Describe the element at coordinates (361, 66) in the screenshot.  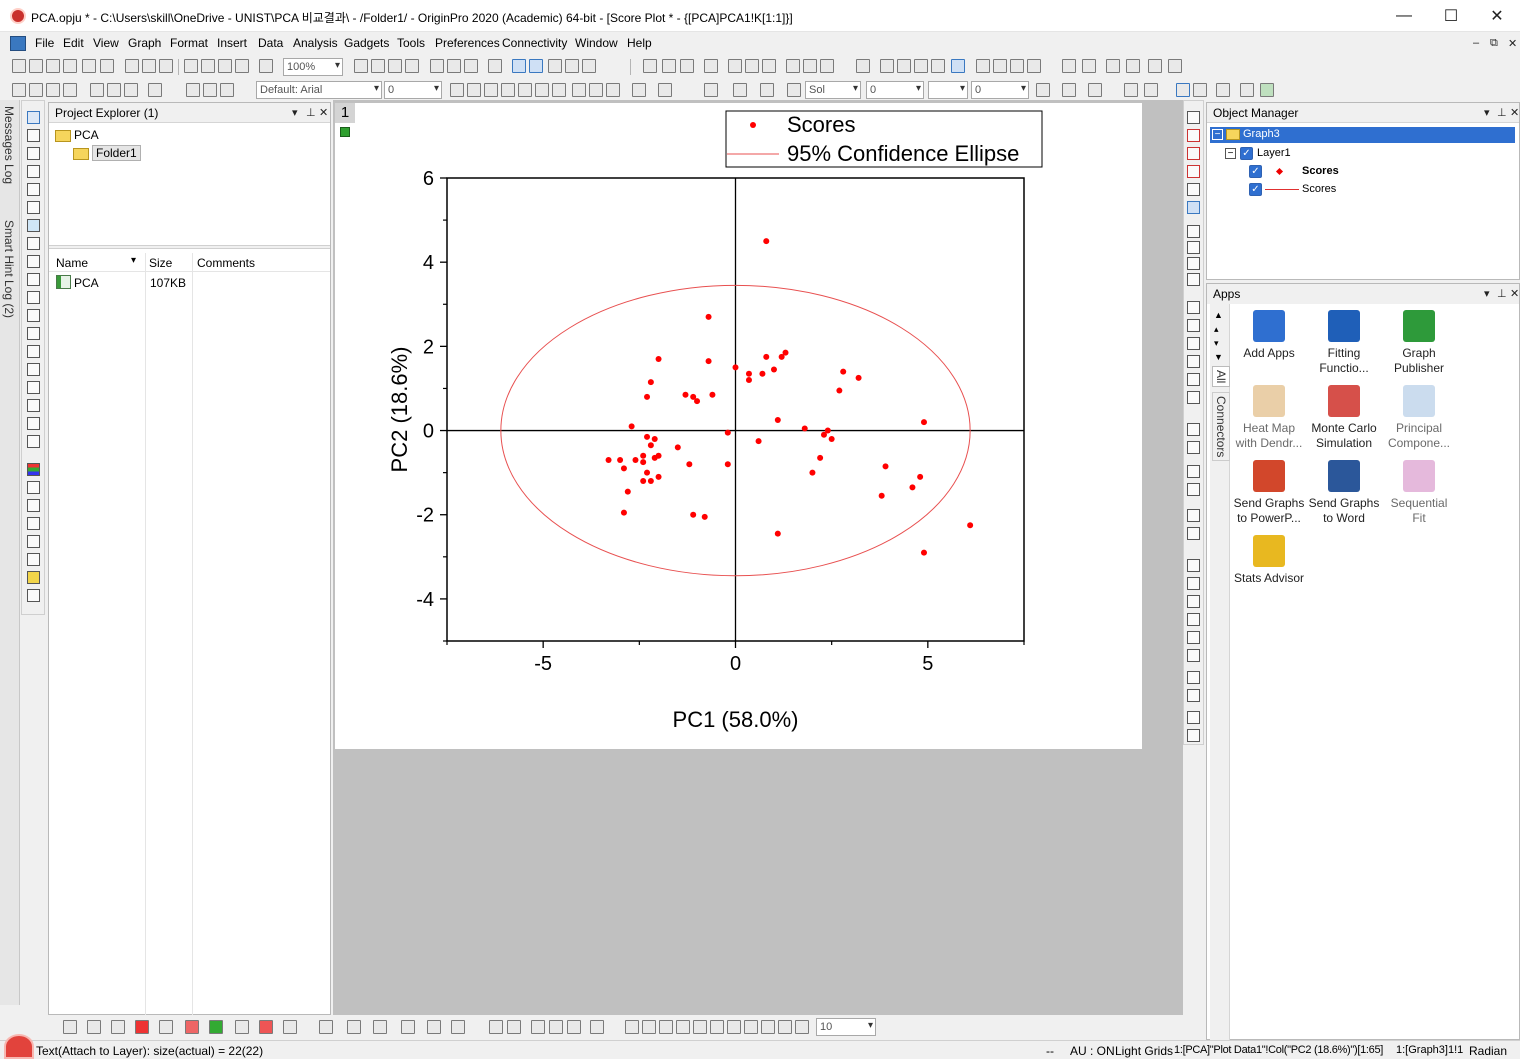
I see `print-icon` at that location.